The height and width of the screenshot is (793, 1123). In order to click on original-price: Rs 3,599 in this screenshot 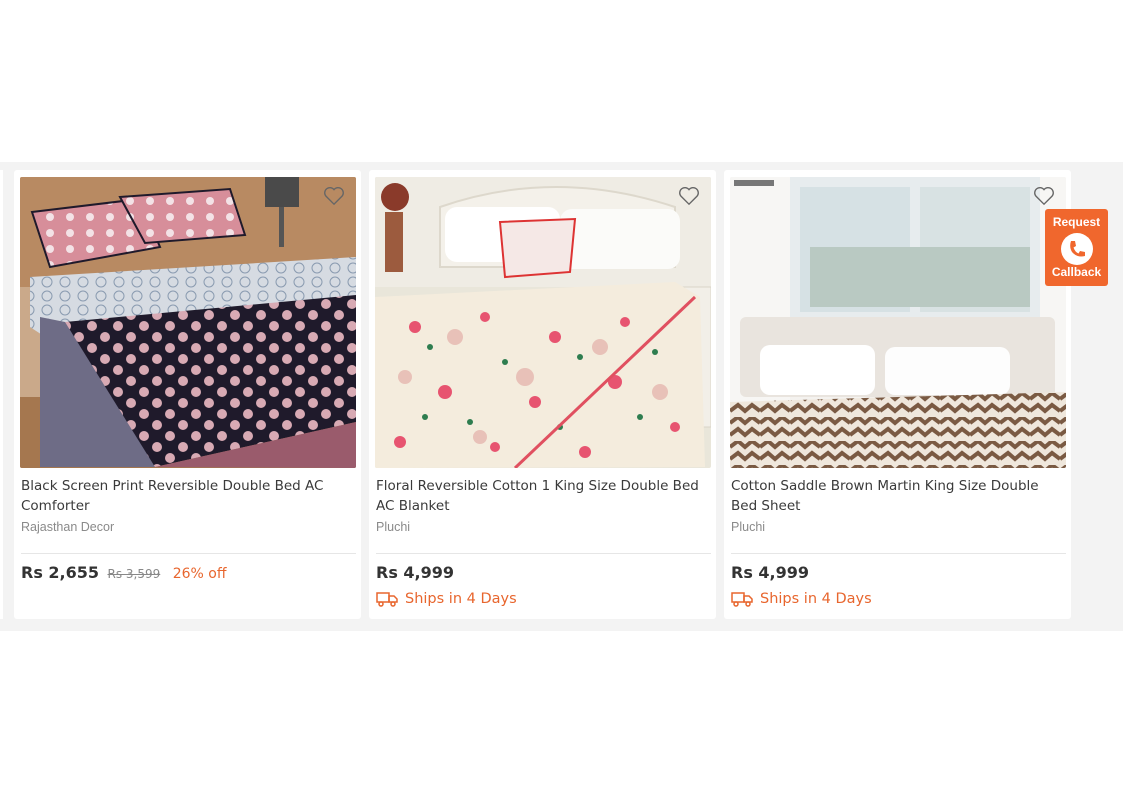, I will do `click(134, 574)`.